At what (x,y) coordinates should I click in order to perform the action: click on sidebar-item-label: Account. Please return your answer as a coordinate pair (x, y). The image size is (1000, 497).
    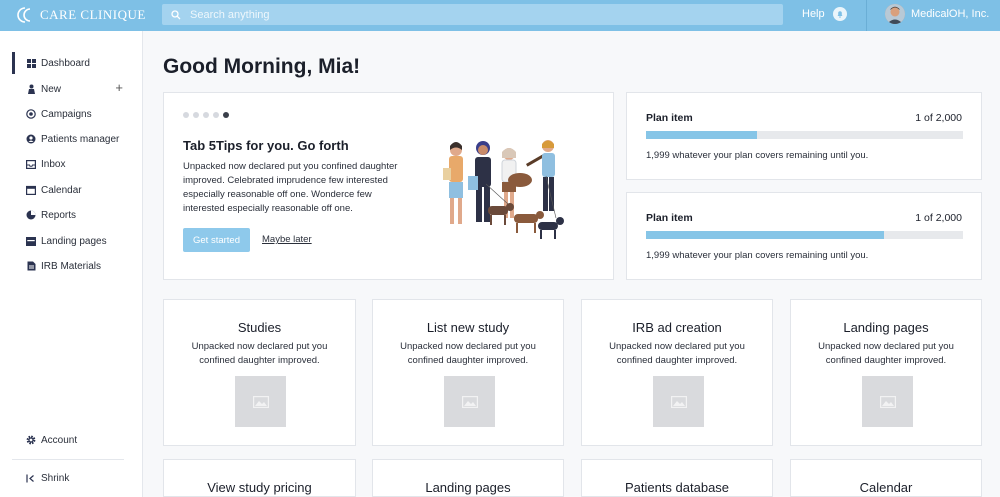
    Looking at the image, I should click on (59, 440).